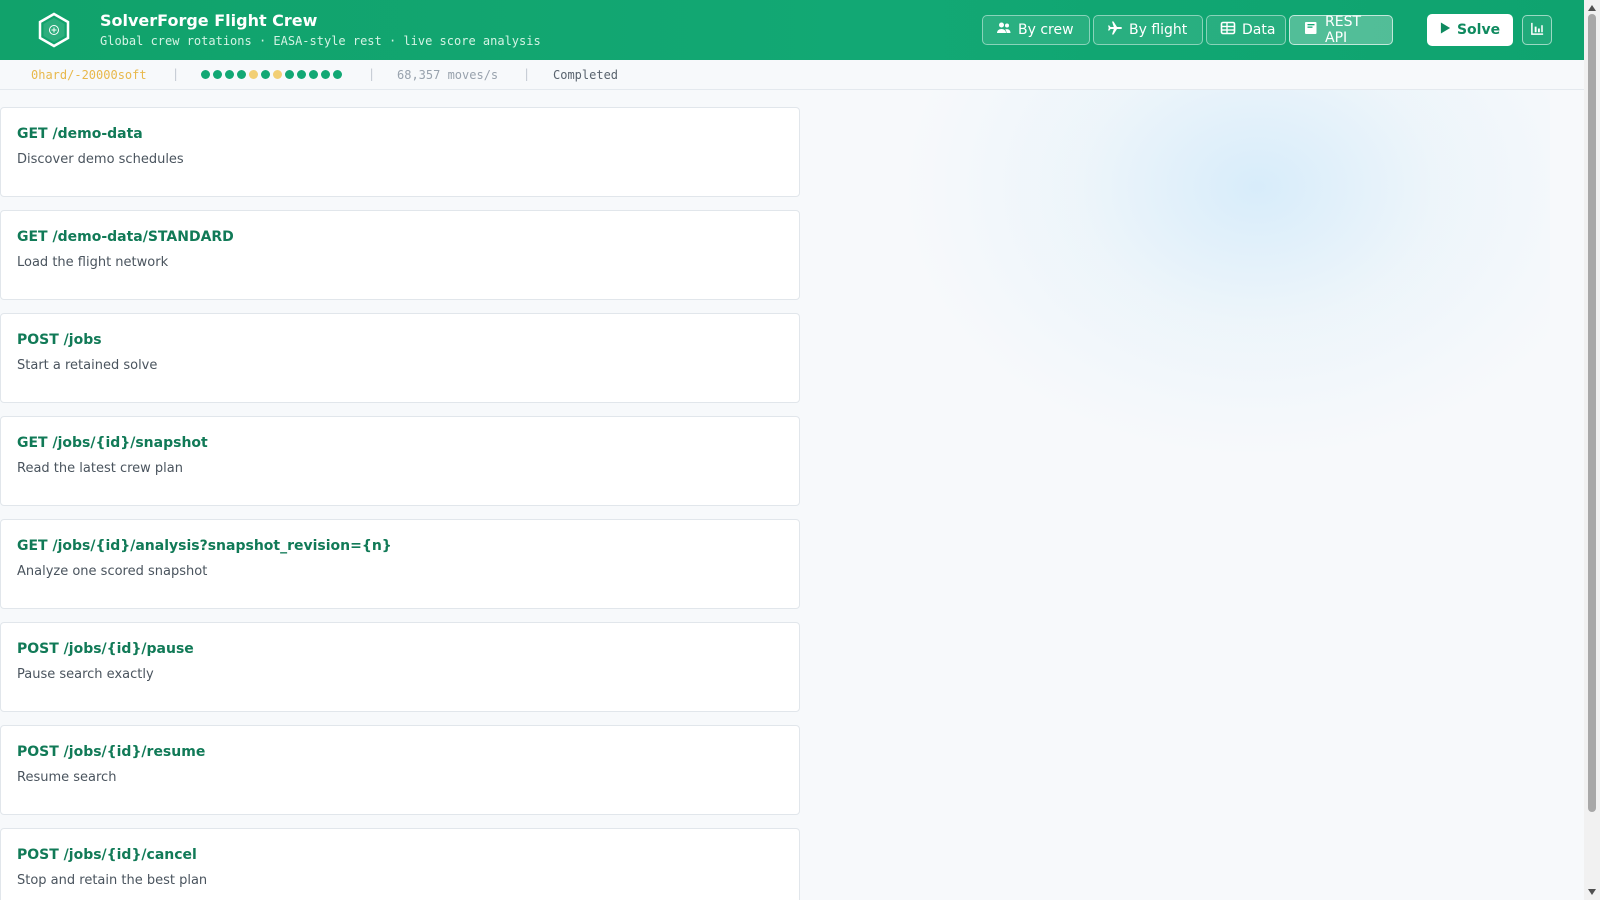 This screenshot has width=1600, height=900. I want to click on by-crew-label: By crew, so click(1046, 30).